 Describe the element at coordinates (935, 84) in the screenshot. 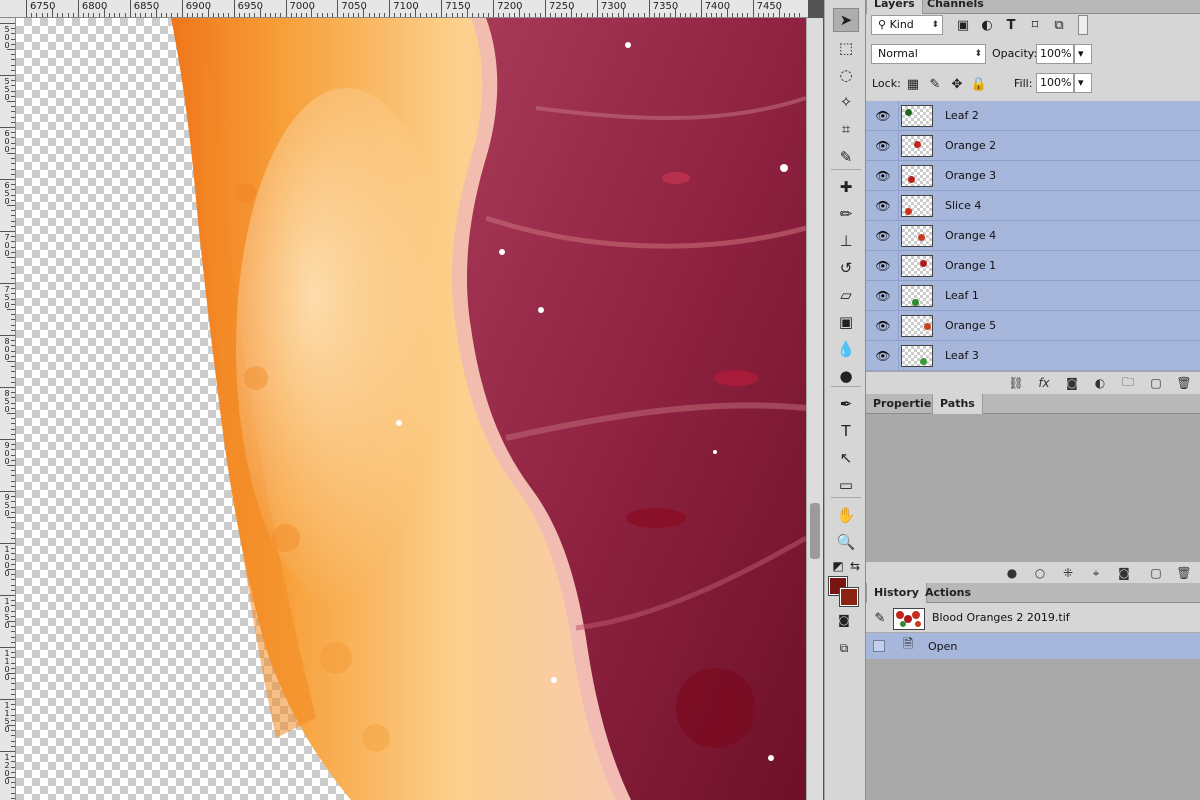

I see `lock-image-pixels-icon: ✎` at that location.